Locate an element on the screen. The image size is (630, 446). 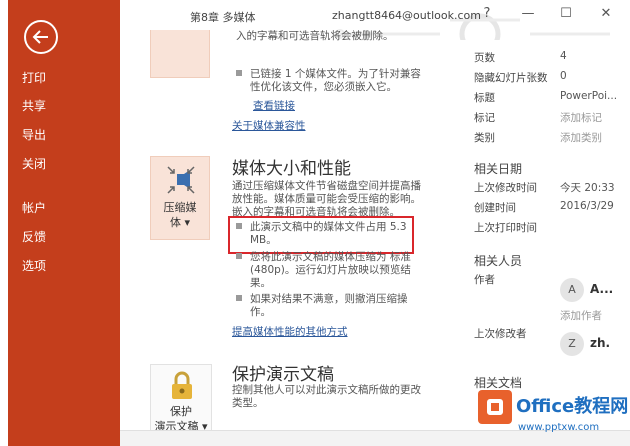
author-avatar: A is located at coordinates (572, 290).